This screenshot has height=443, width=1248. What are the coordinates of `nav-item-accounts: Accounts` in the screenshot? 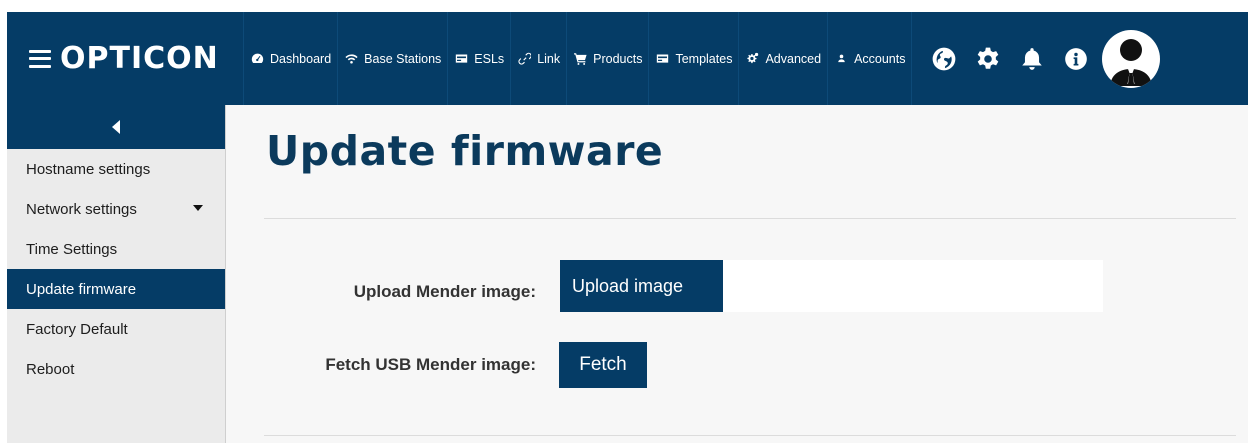 It's located at (870, 58).